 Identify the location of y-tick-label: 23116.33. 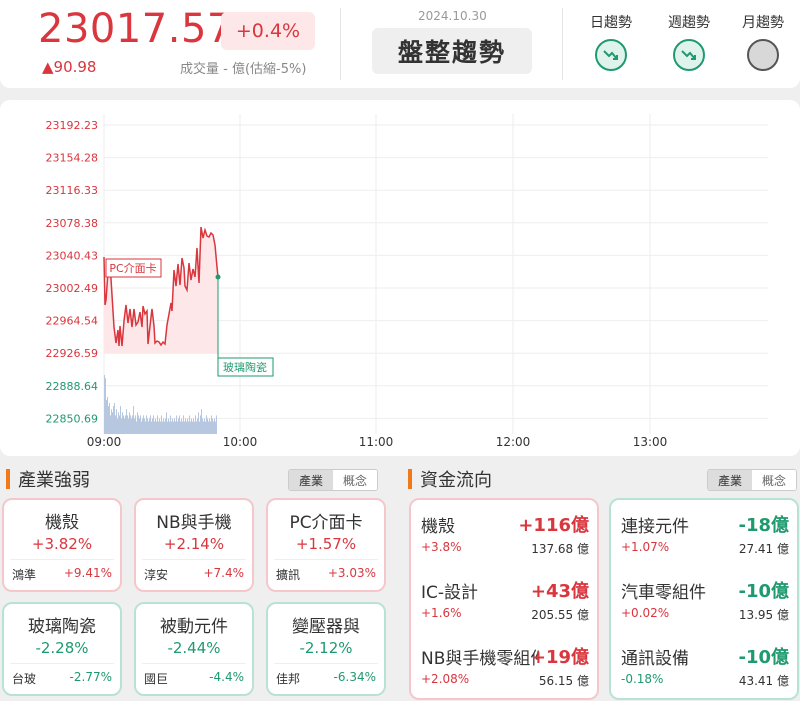
(72, 190).